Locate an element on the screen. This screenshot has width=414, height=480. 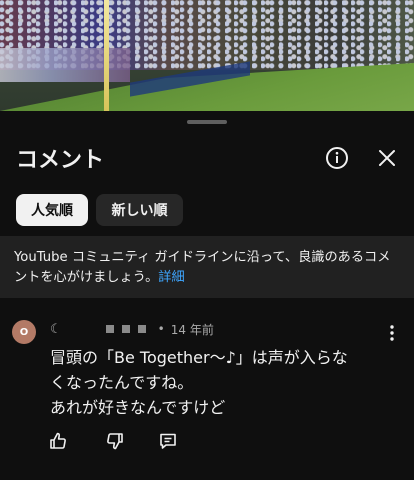
comment-menu-button is located at coordinates (392, 333).